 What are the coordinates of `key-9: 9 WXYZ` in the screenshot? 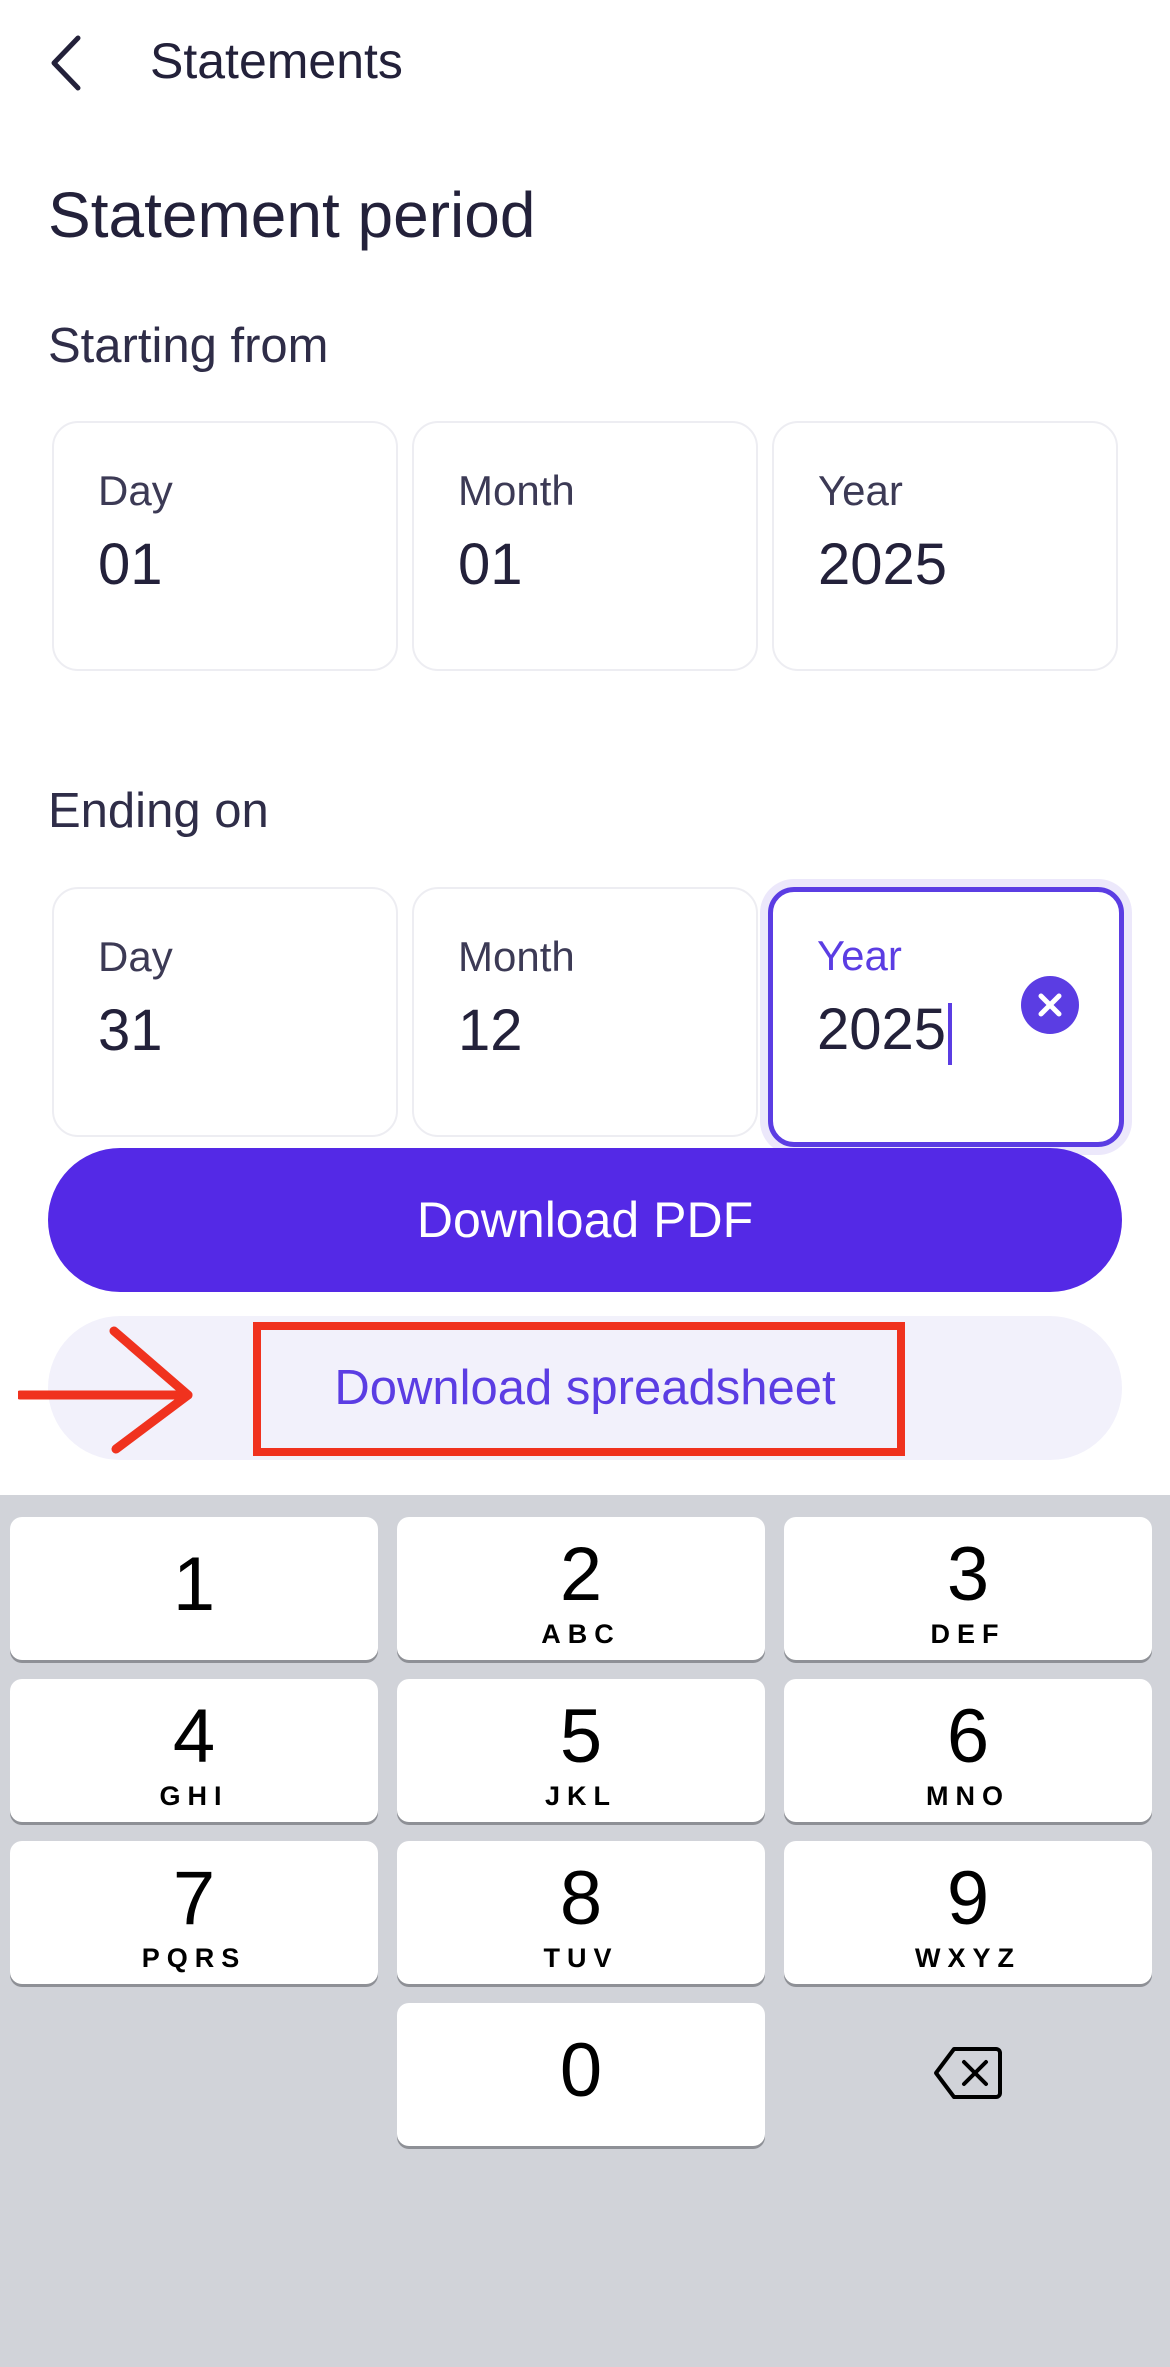 It's located at (968, 1912).